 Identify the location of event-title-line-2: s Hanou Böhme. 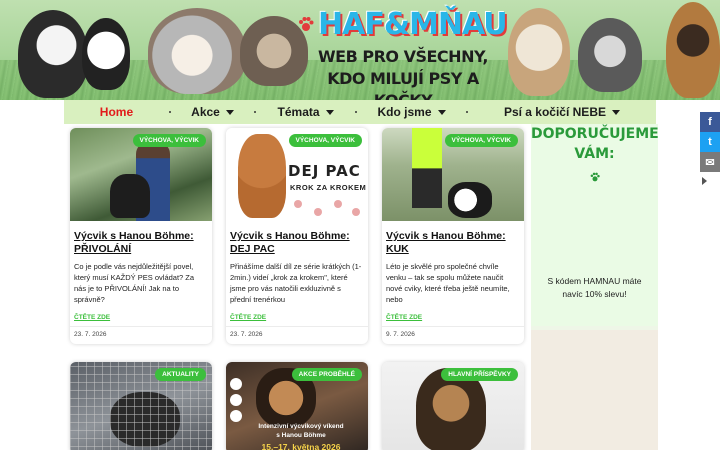
(301, 435).